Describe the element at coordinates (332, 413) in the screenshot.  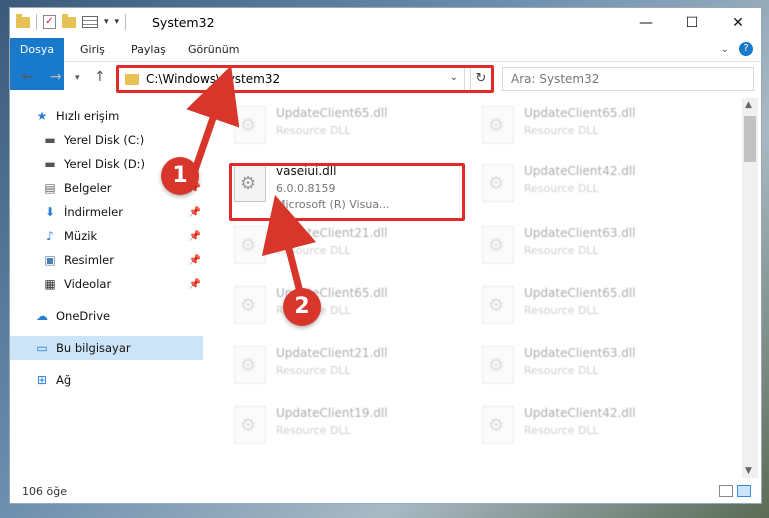
I see `file-name: UpdateClient19.dll` at that location.